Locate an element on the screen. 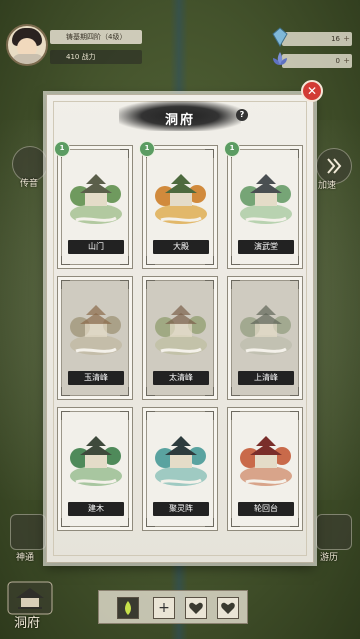 This screenshot has height=639, width=360. player-avatar is located at coordinates (27, 45).